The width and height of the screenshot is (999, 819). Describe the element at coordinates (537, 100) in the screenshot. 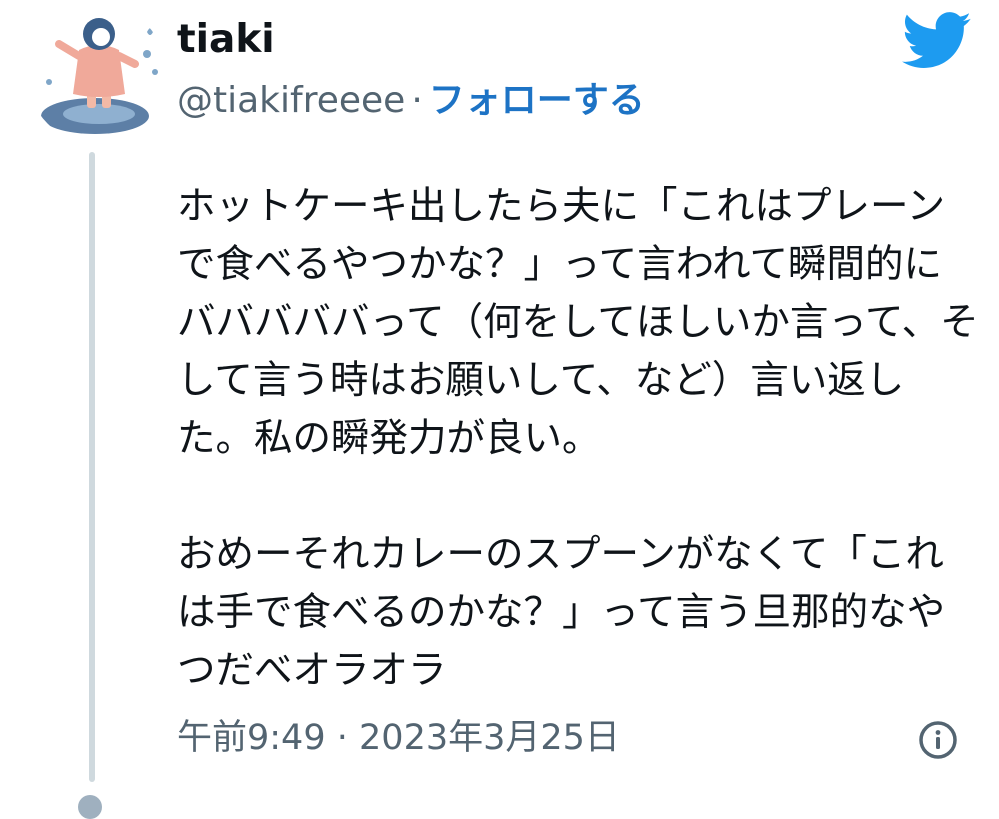

I see `follow-button: フォローする` at that location.